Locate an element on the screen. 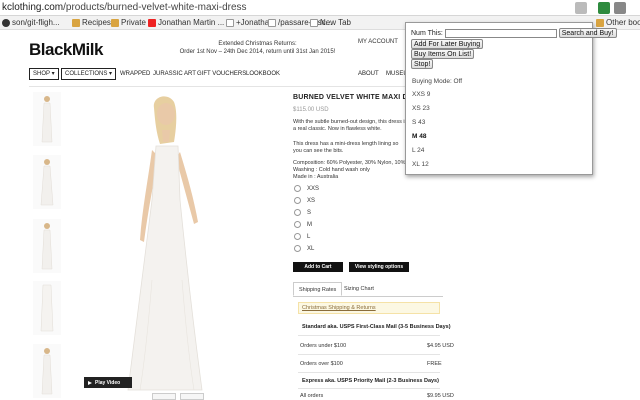 The image size is (640, 400). num-label: Num This: is located at coordinates (427, 33).